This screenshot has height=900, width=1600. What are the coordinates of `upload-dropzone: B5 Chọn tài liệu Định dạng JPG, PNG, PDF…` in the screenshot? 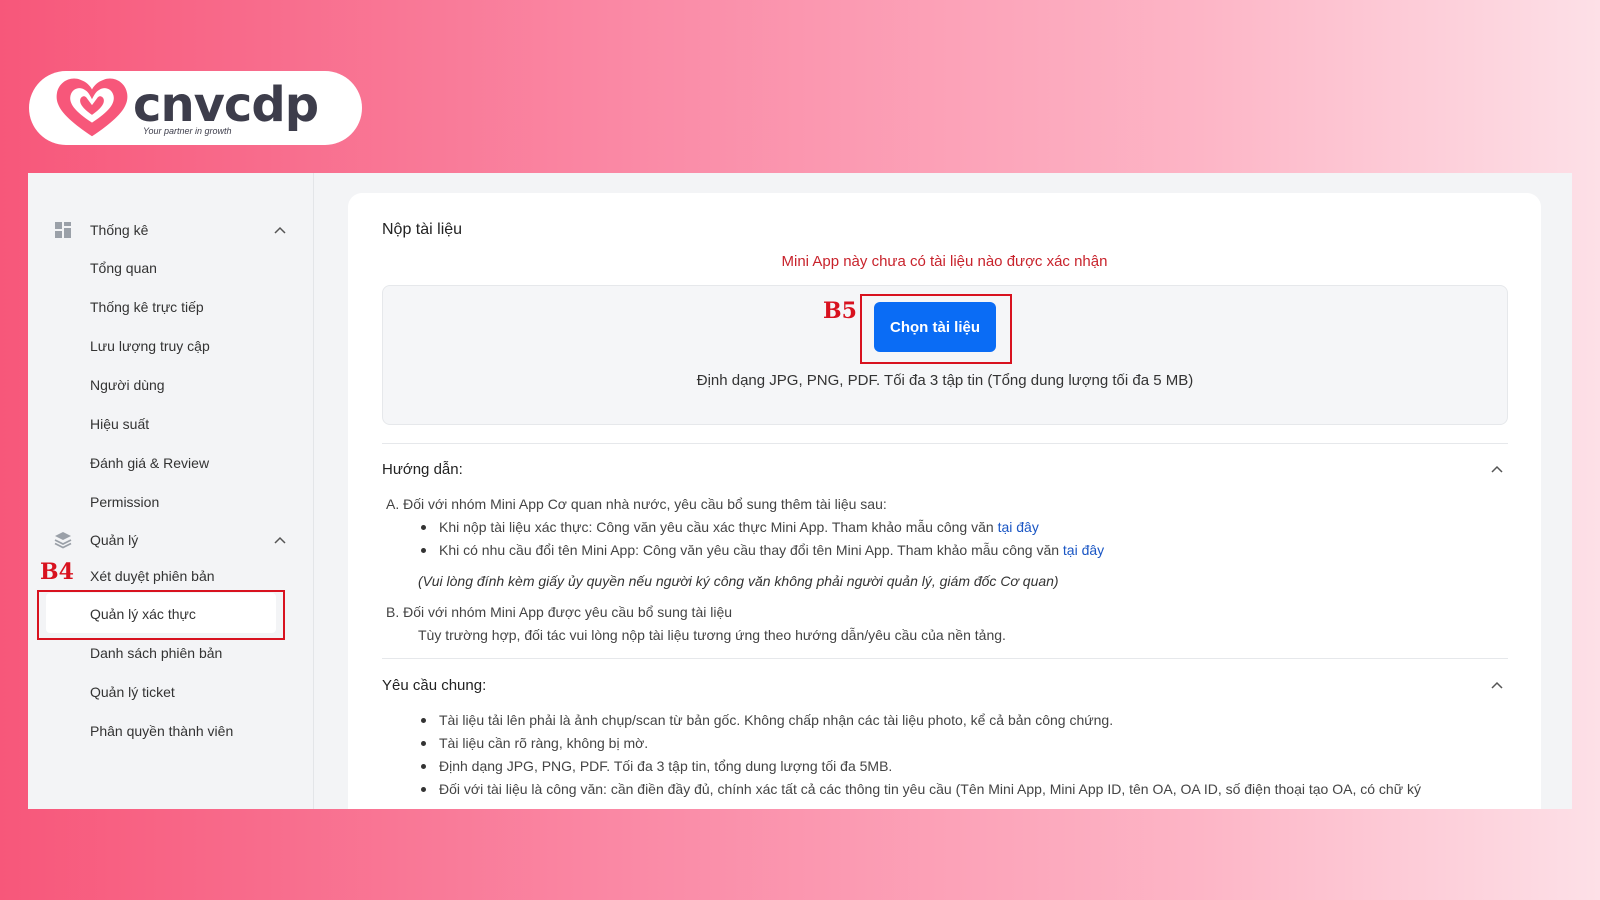 It's located at (945, 355).